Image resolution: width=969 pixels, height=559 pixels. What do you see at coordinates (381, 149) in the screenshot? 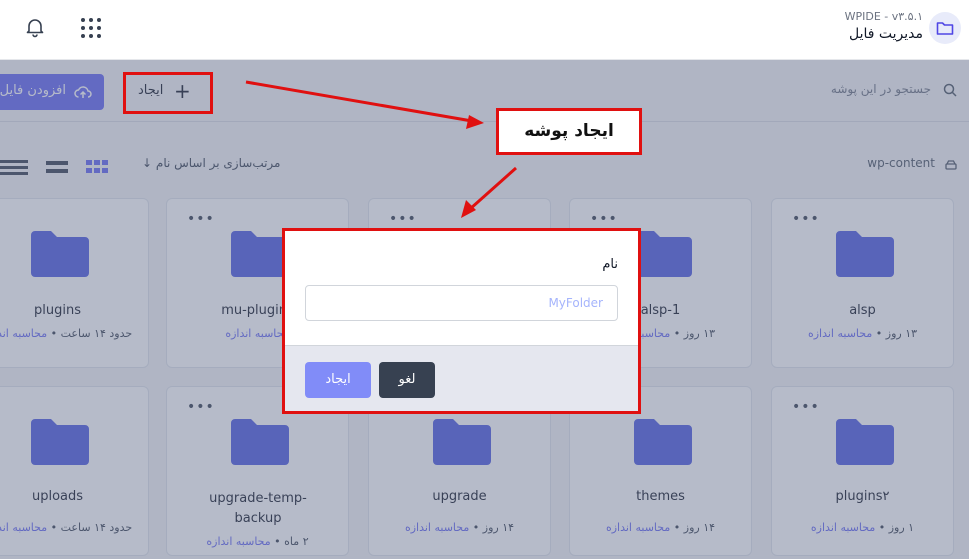
I see `annotation-arrows` at bounding box center [381, 149].